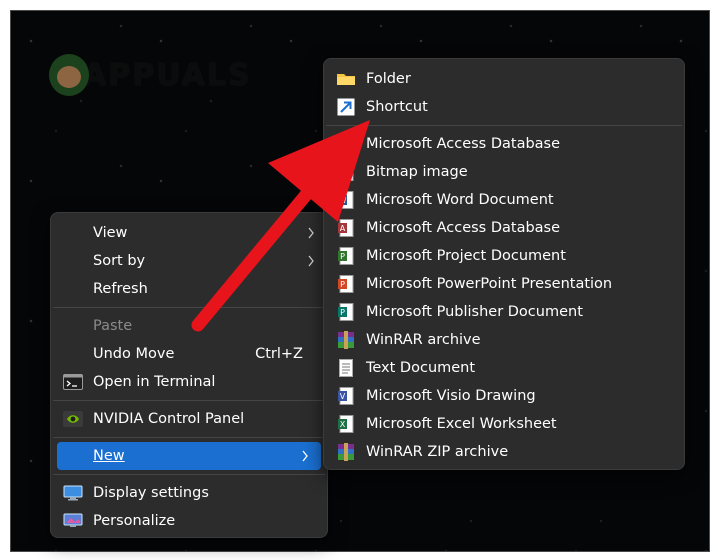  I want to click on submenu-item-access-database: A Microsoft Access Database, so click(504, 144).